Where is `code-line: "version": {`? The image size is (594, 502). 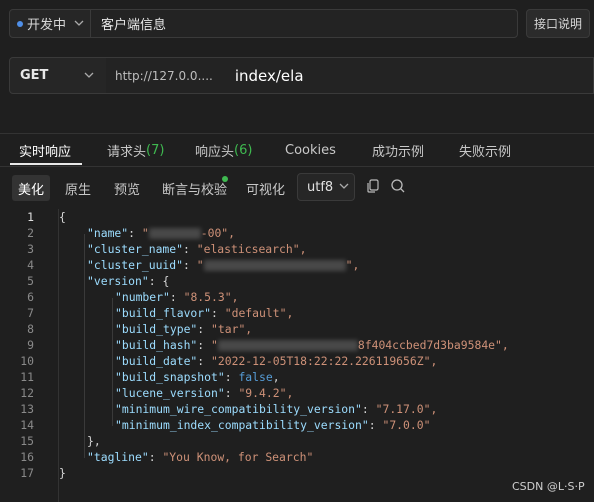 code-line: "version": { is located at coordinates (128, 281).